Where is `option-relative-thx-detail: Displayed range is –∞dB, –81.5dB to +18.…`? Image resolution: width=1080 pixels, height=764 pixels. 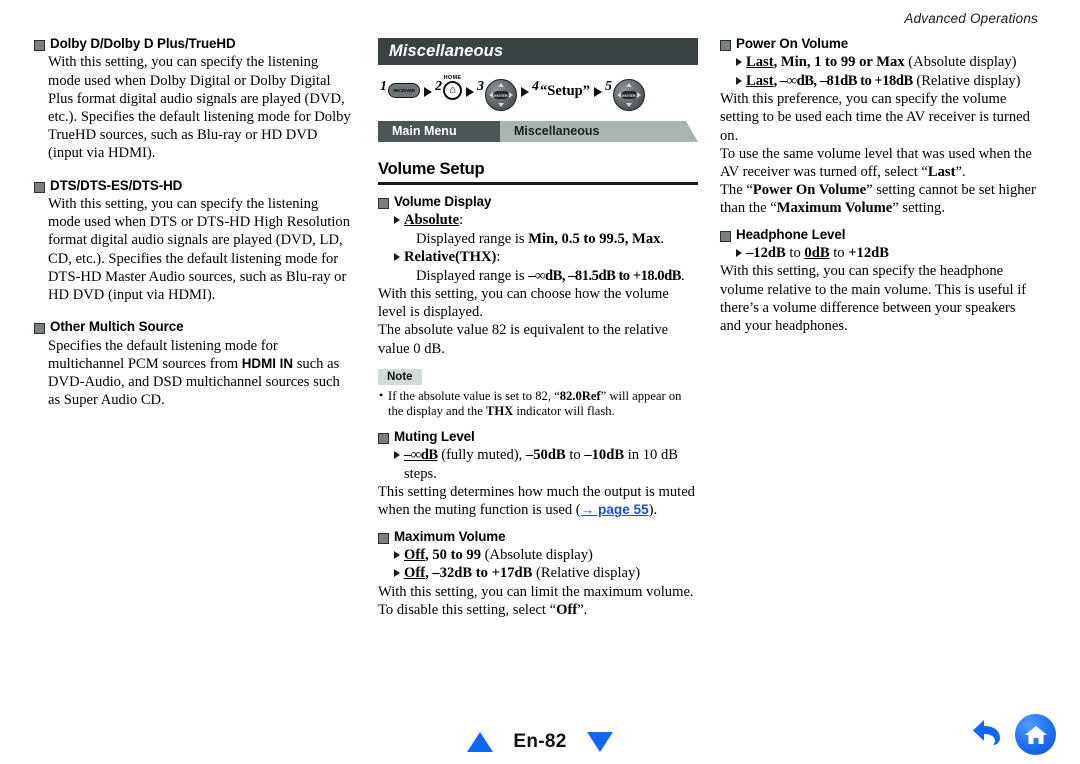 option-relative-thx-detail: Displayed range is –∞dB, –81.5dB to +18.… is located at coordinates (550, 275).